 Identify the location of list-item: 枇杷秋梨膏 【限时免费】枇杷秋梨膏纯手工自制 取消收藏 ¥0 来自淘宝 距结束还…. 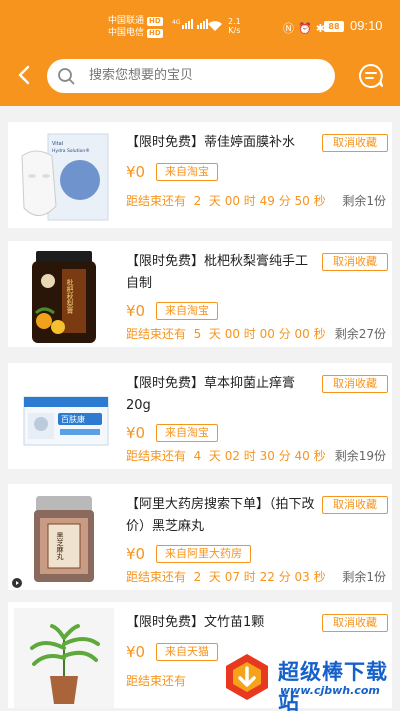
(200, 294).